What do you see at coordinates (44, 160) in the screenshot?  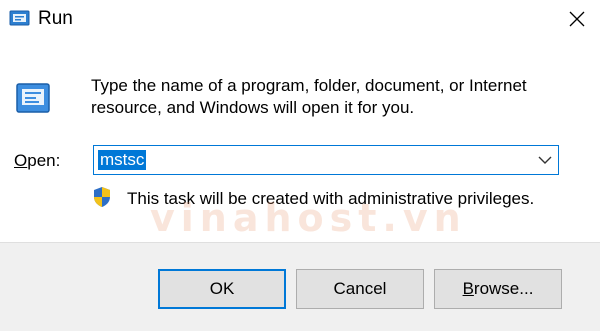 I see `open-label-rest: pen:` at bounding box center [44, 160].